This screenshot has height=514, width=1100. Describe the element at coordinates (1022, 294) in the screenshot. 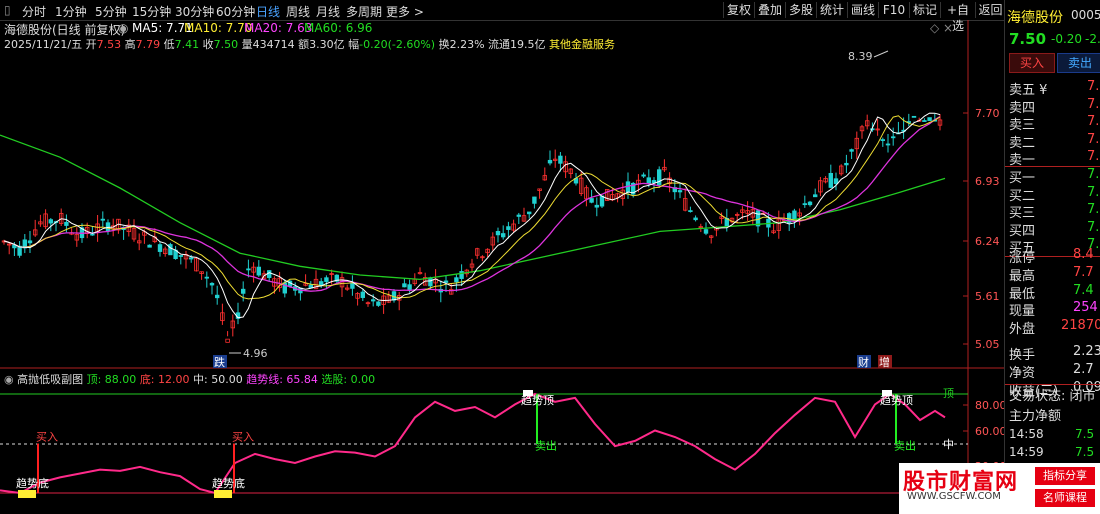

I see `stat-label: 最低` at that location.